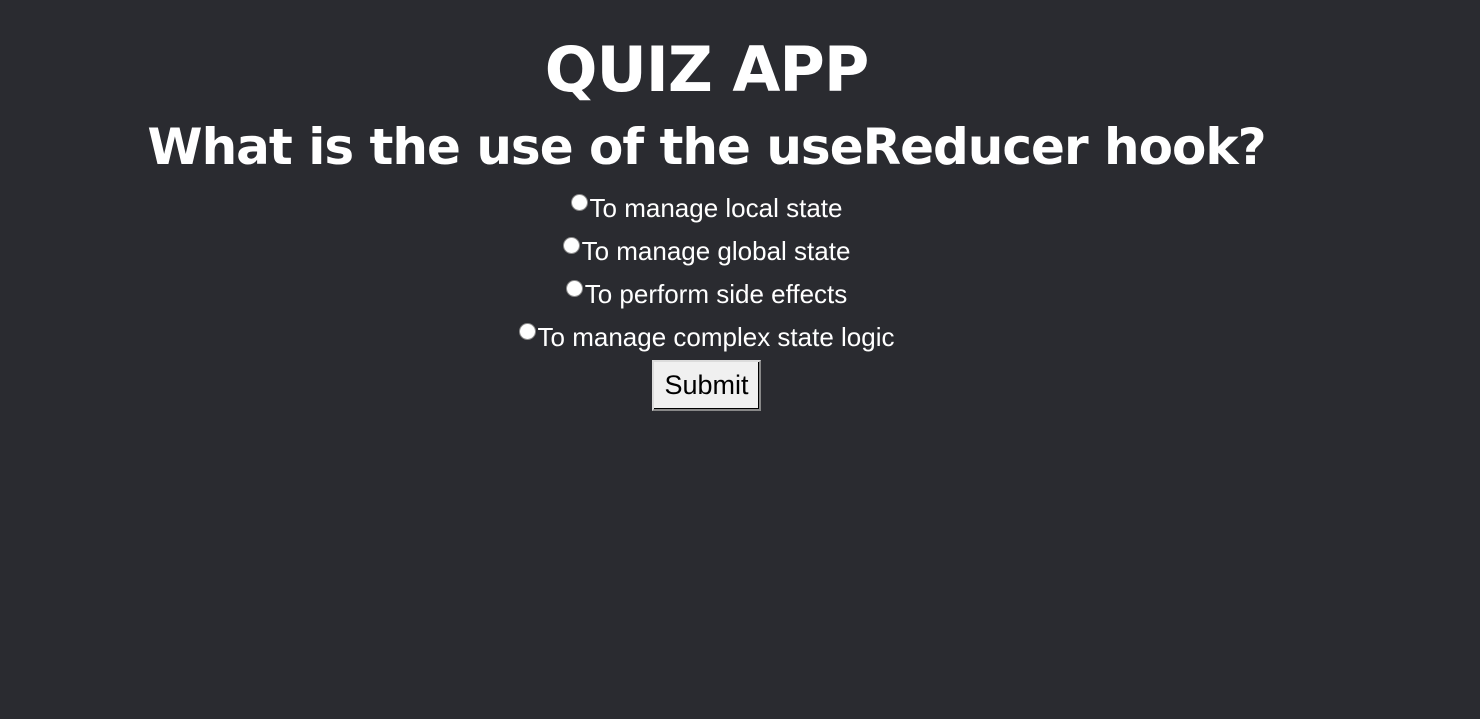 The height and width of the screenshot is (719, 1480). I want to click on answer-option-2: To manage global state, so click(706, 254).